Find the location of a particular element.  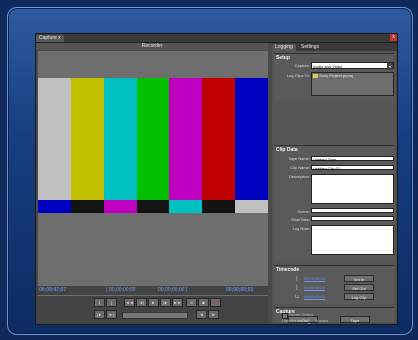

tab-close-icon: x is located at coordinates (59, 38).